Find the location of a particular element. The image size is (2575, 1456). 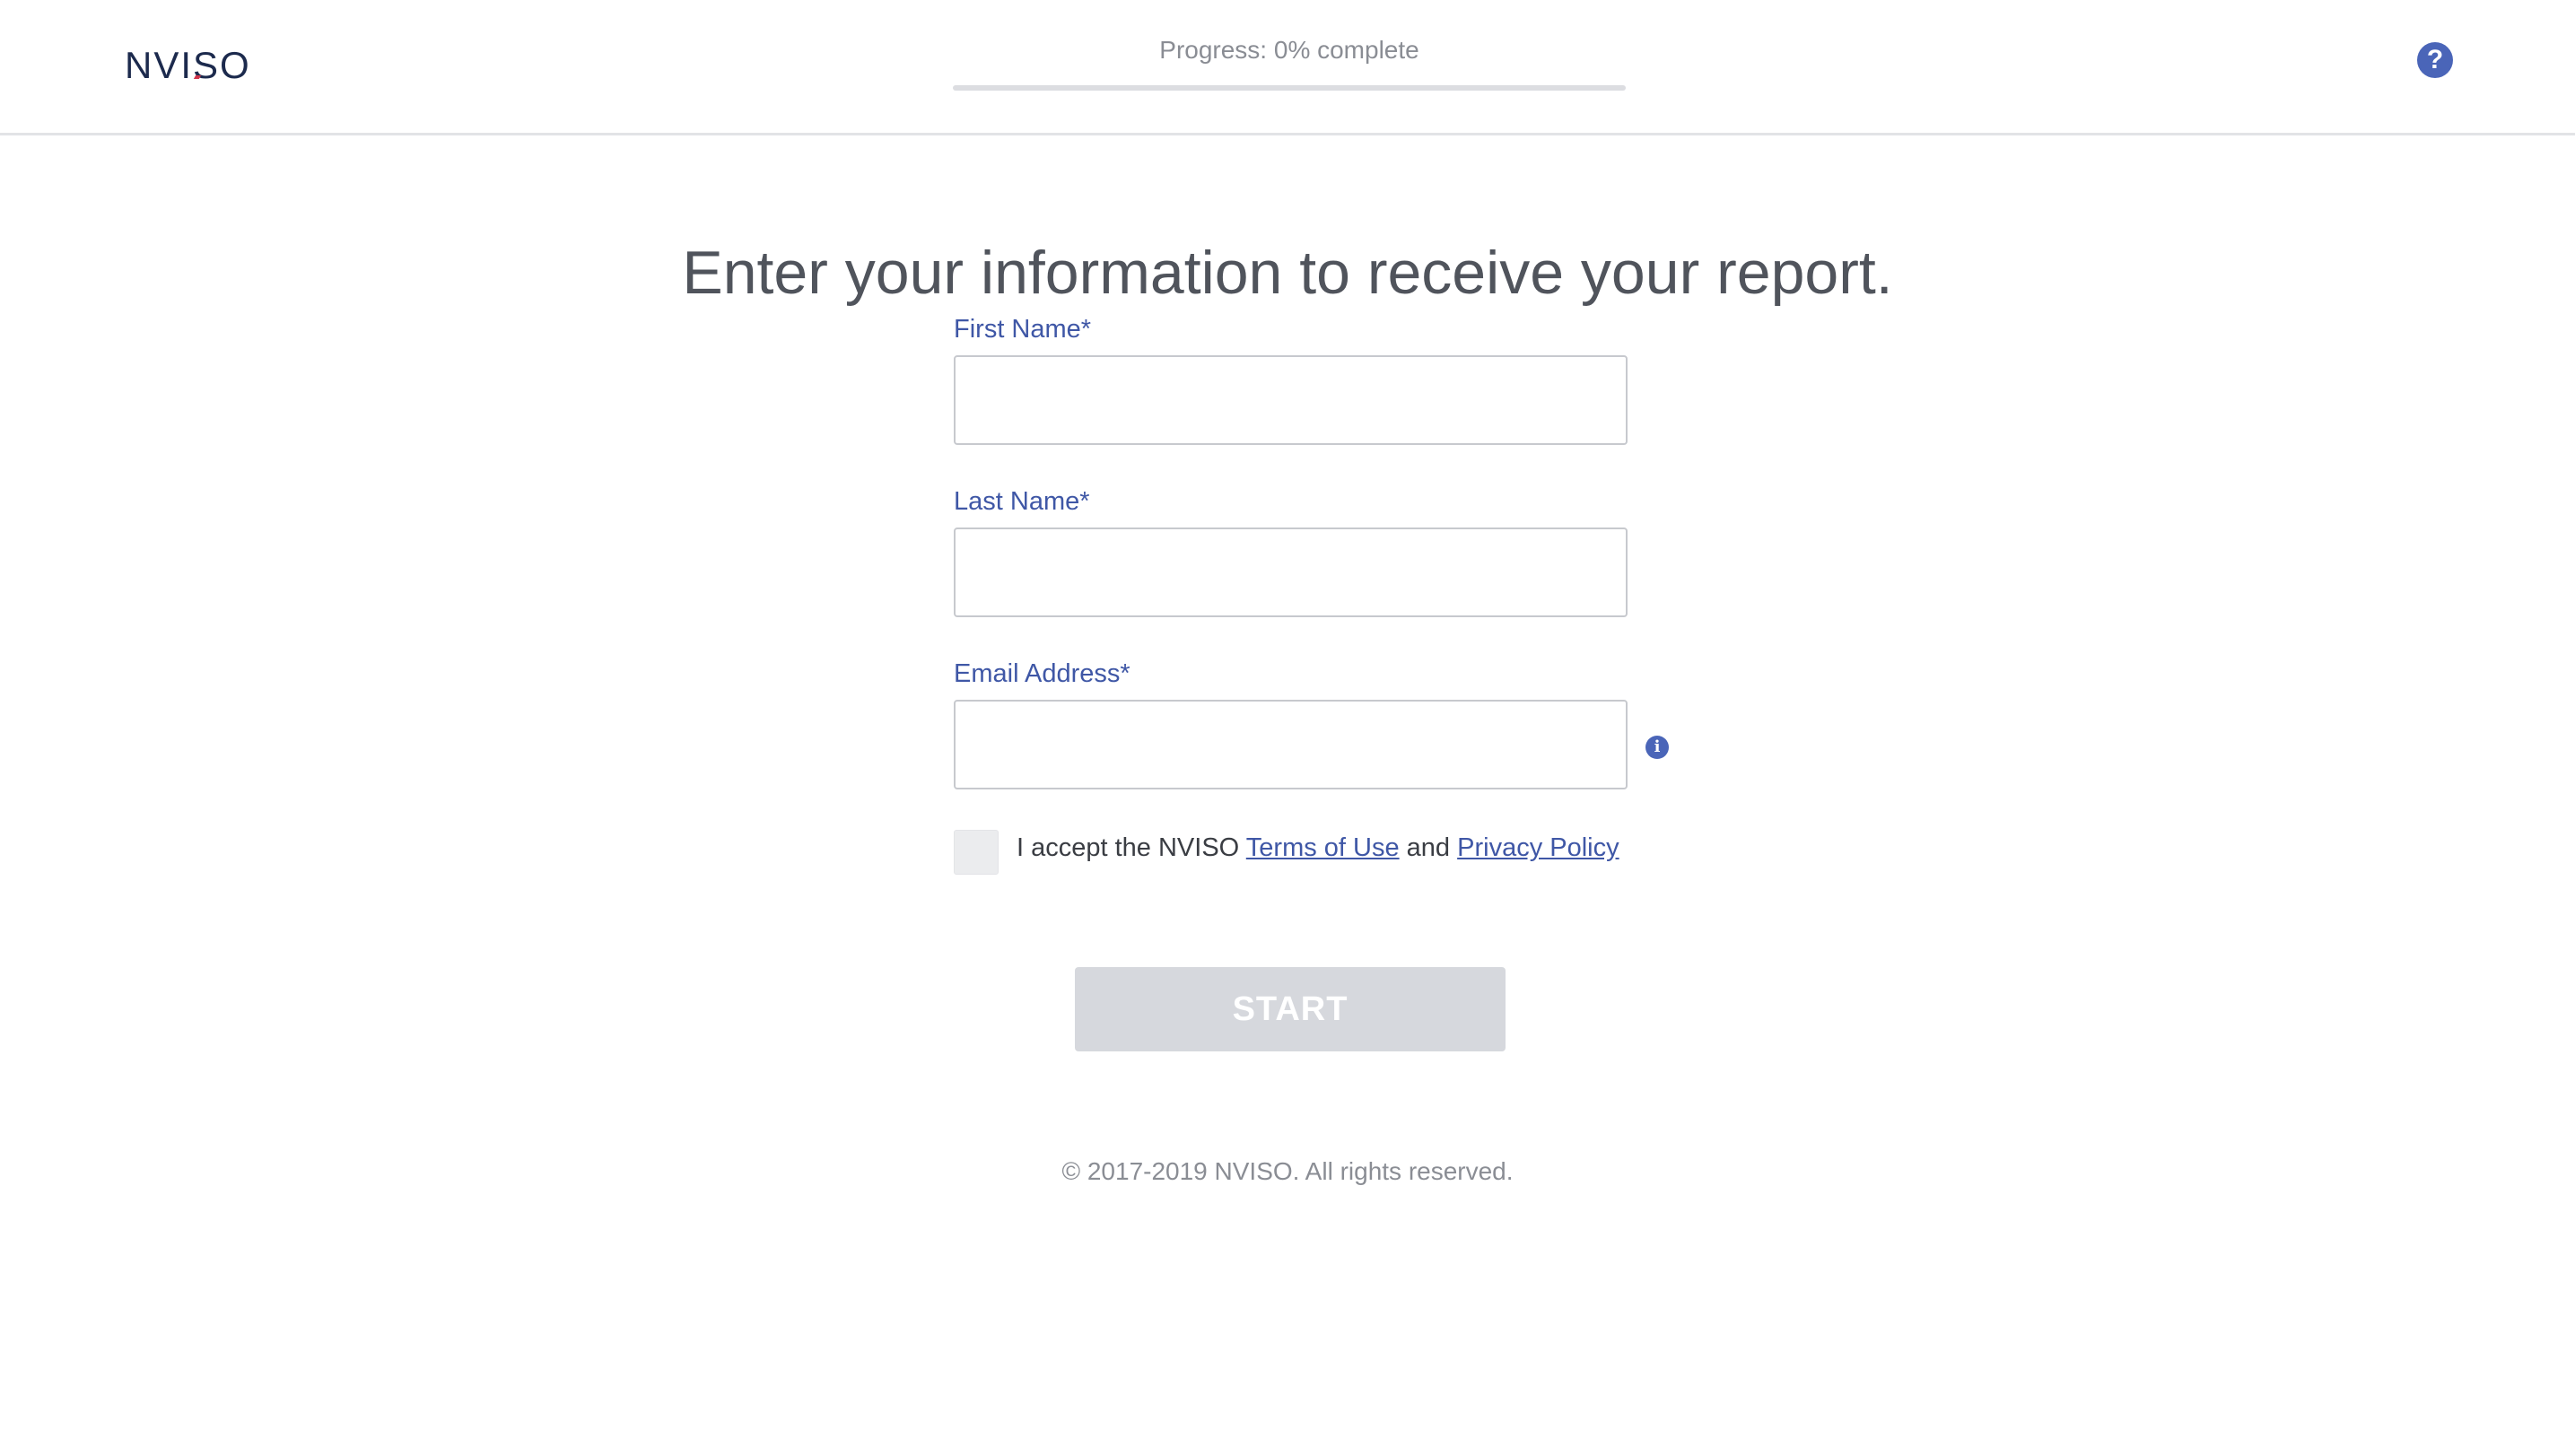

accept-terms-prefix: I accept the NVISO is located at coordinates (1128, 847).